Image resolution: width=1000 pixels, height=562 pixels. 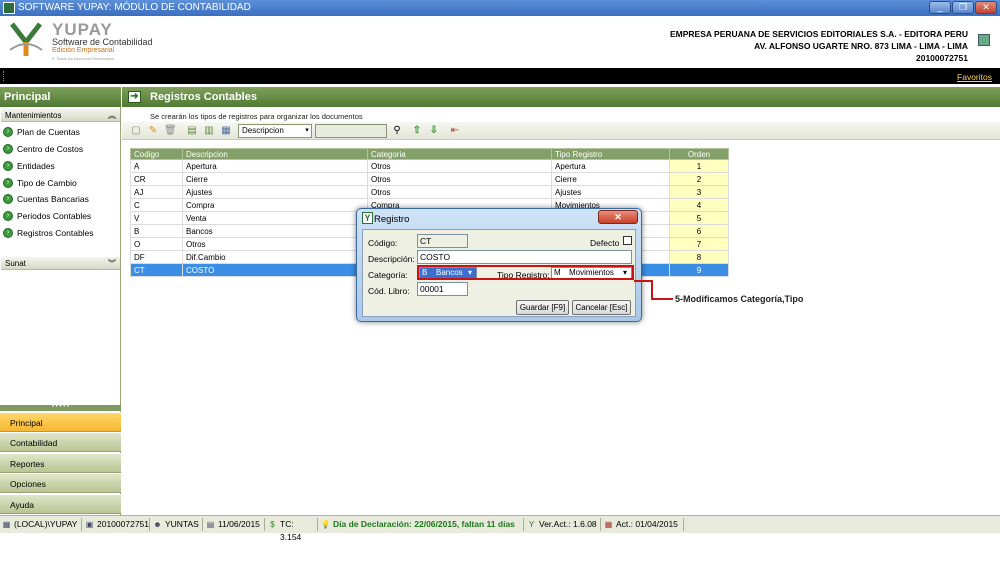 I want to click on new-document-icon: ▢, so click(x=136, y=131).